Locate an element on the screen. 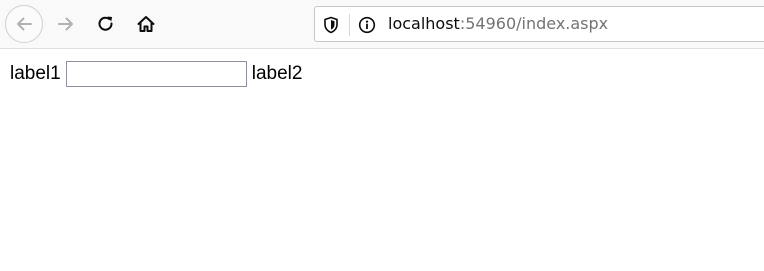  url-path: :54960/index.aspx is located at coordinates (534, 23).